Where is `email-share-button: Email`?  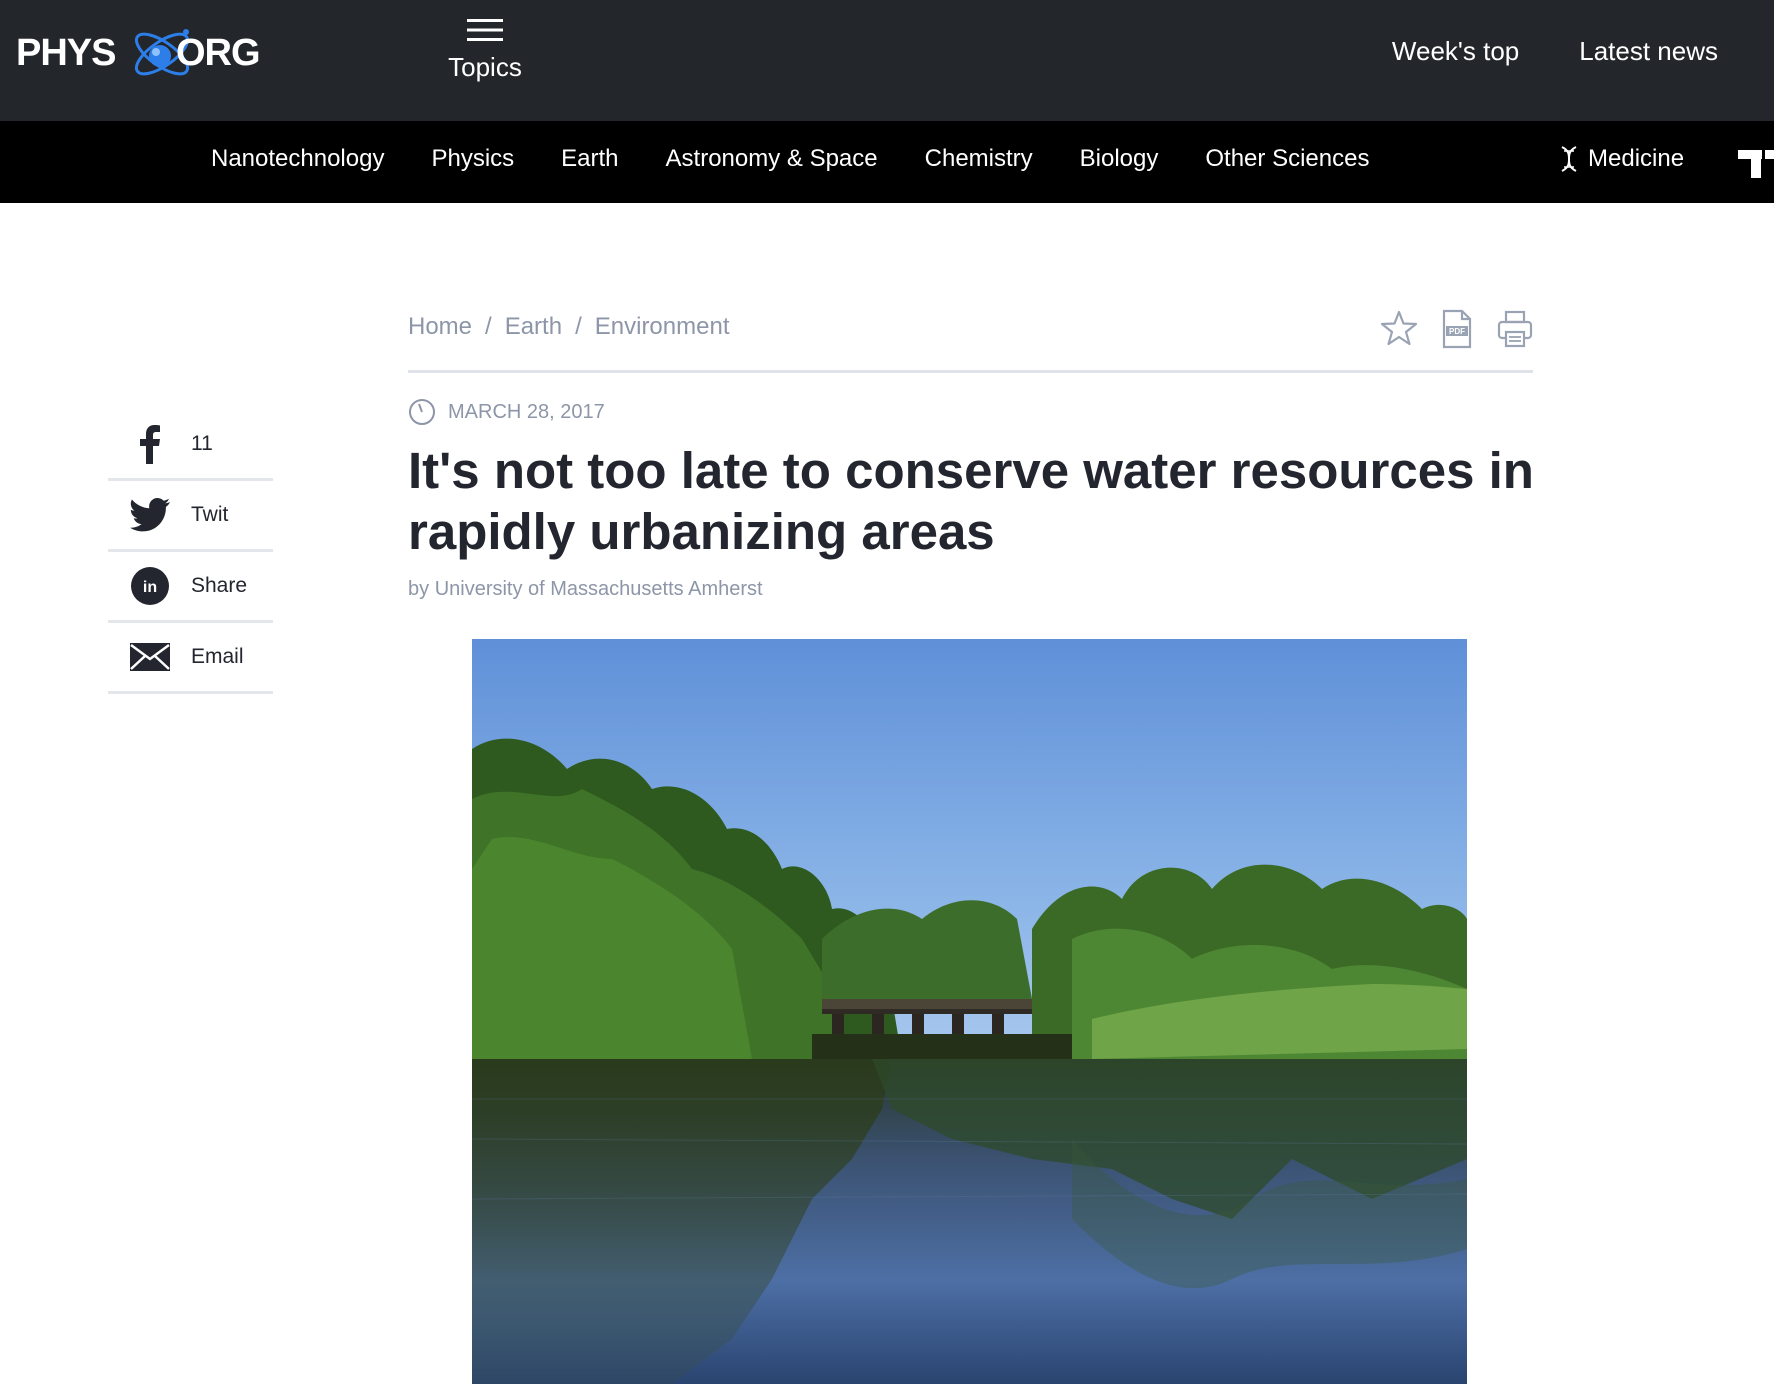
email-share-button: Email is located at coordinates (190, 658).